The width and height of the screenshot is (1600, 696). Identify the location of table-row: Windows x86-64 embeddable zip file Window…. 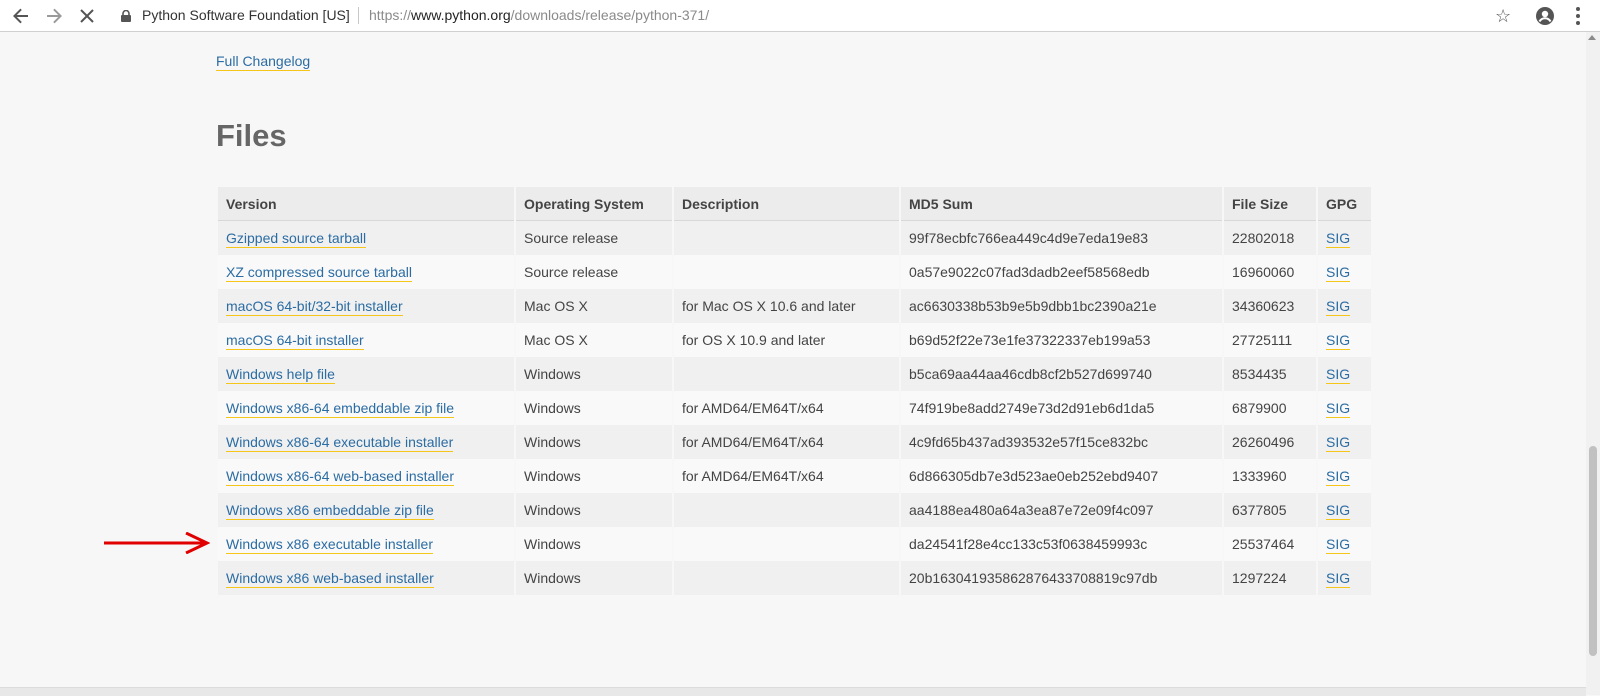
(794, 408).